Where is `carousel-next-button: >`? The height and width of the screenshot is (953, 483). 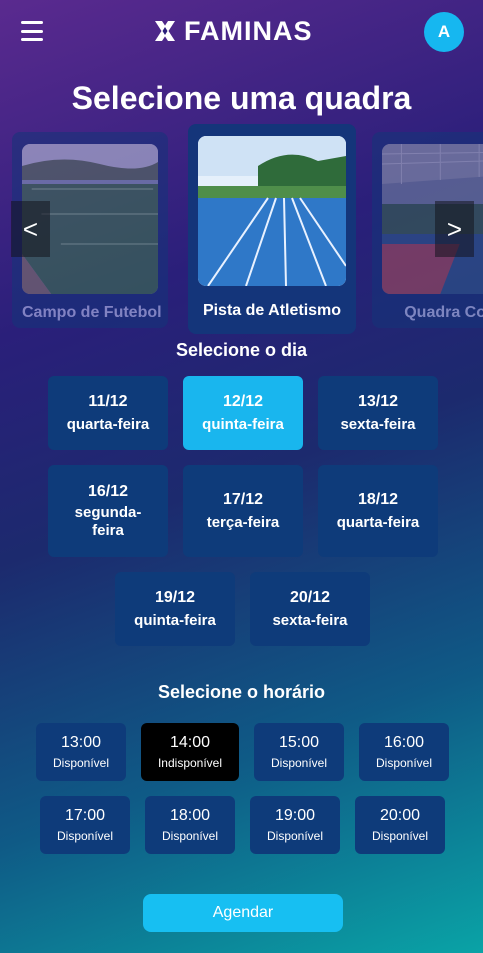
carousel-next-button: > is located at coordinates (454, 229).